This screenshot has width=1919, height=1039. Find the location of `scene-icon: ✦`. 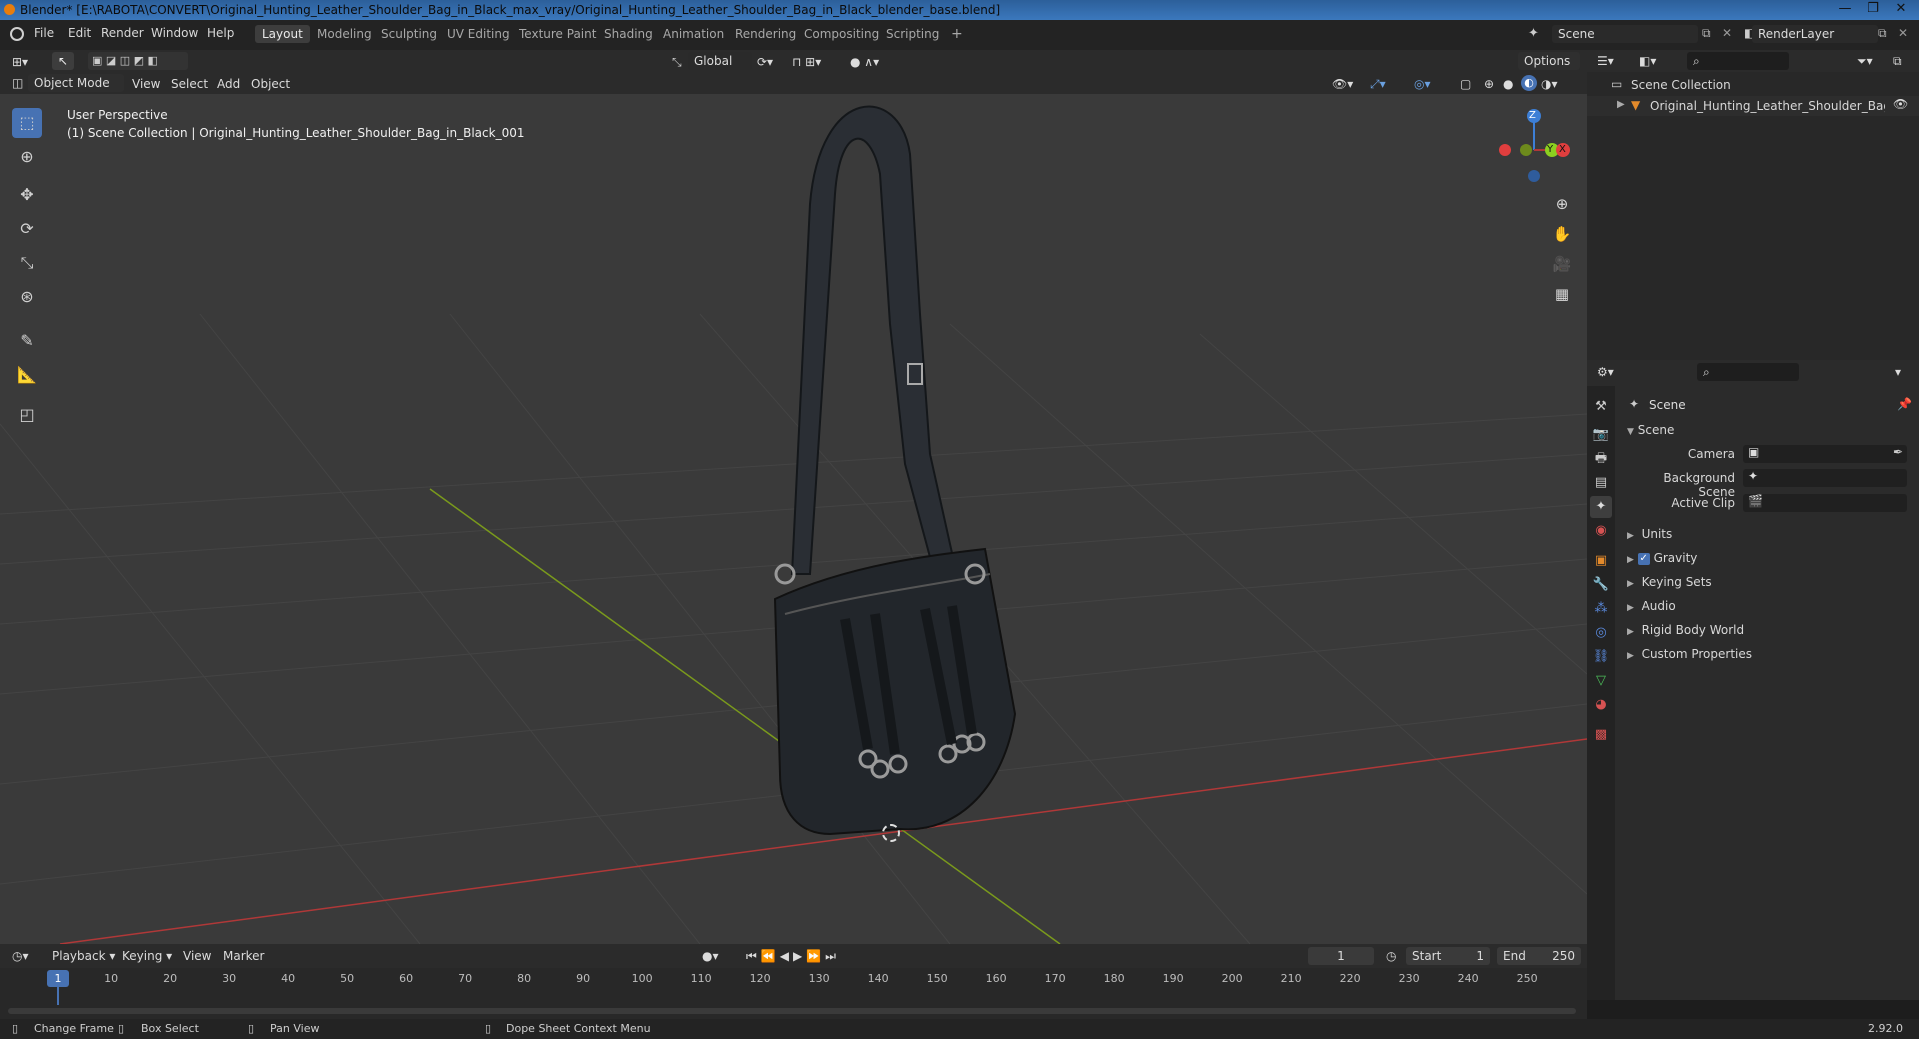

scene-icon: ✦ is located at coordinates (1601, 507).